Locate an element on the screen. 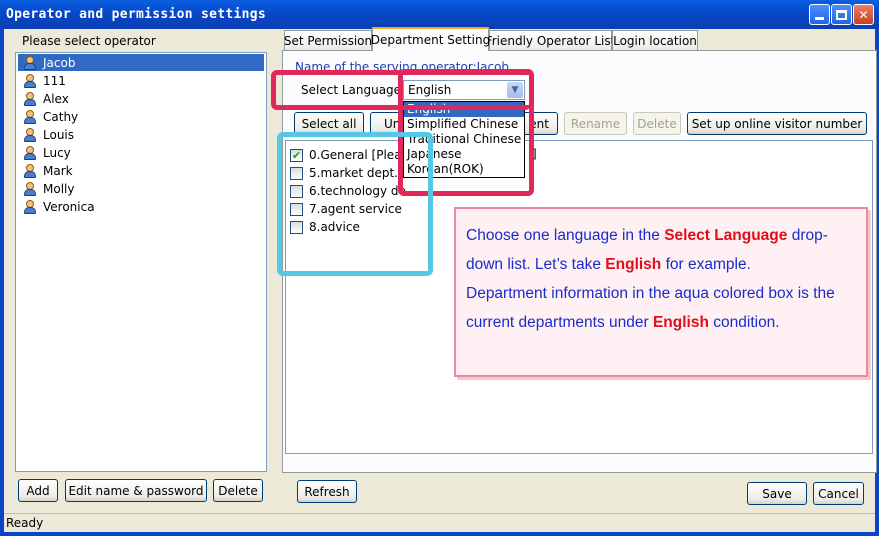 The image size is (879, 536). operator-item-louis: Louis is located at coordinates (141, 134).